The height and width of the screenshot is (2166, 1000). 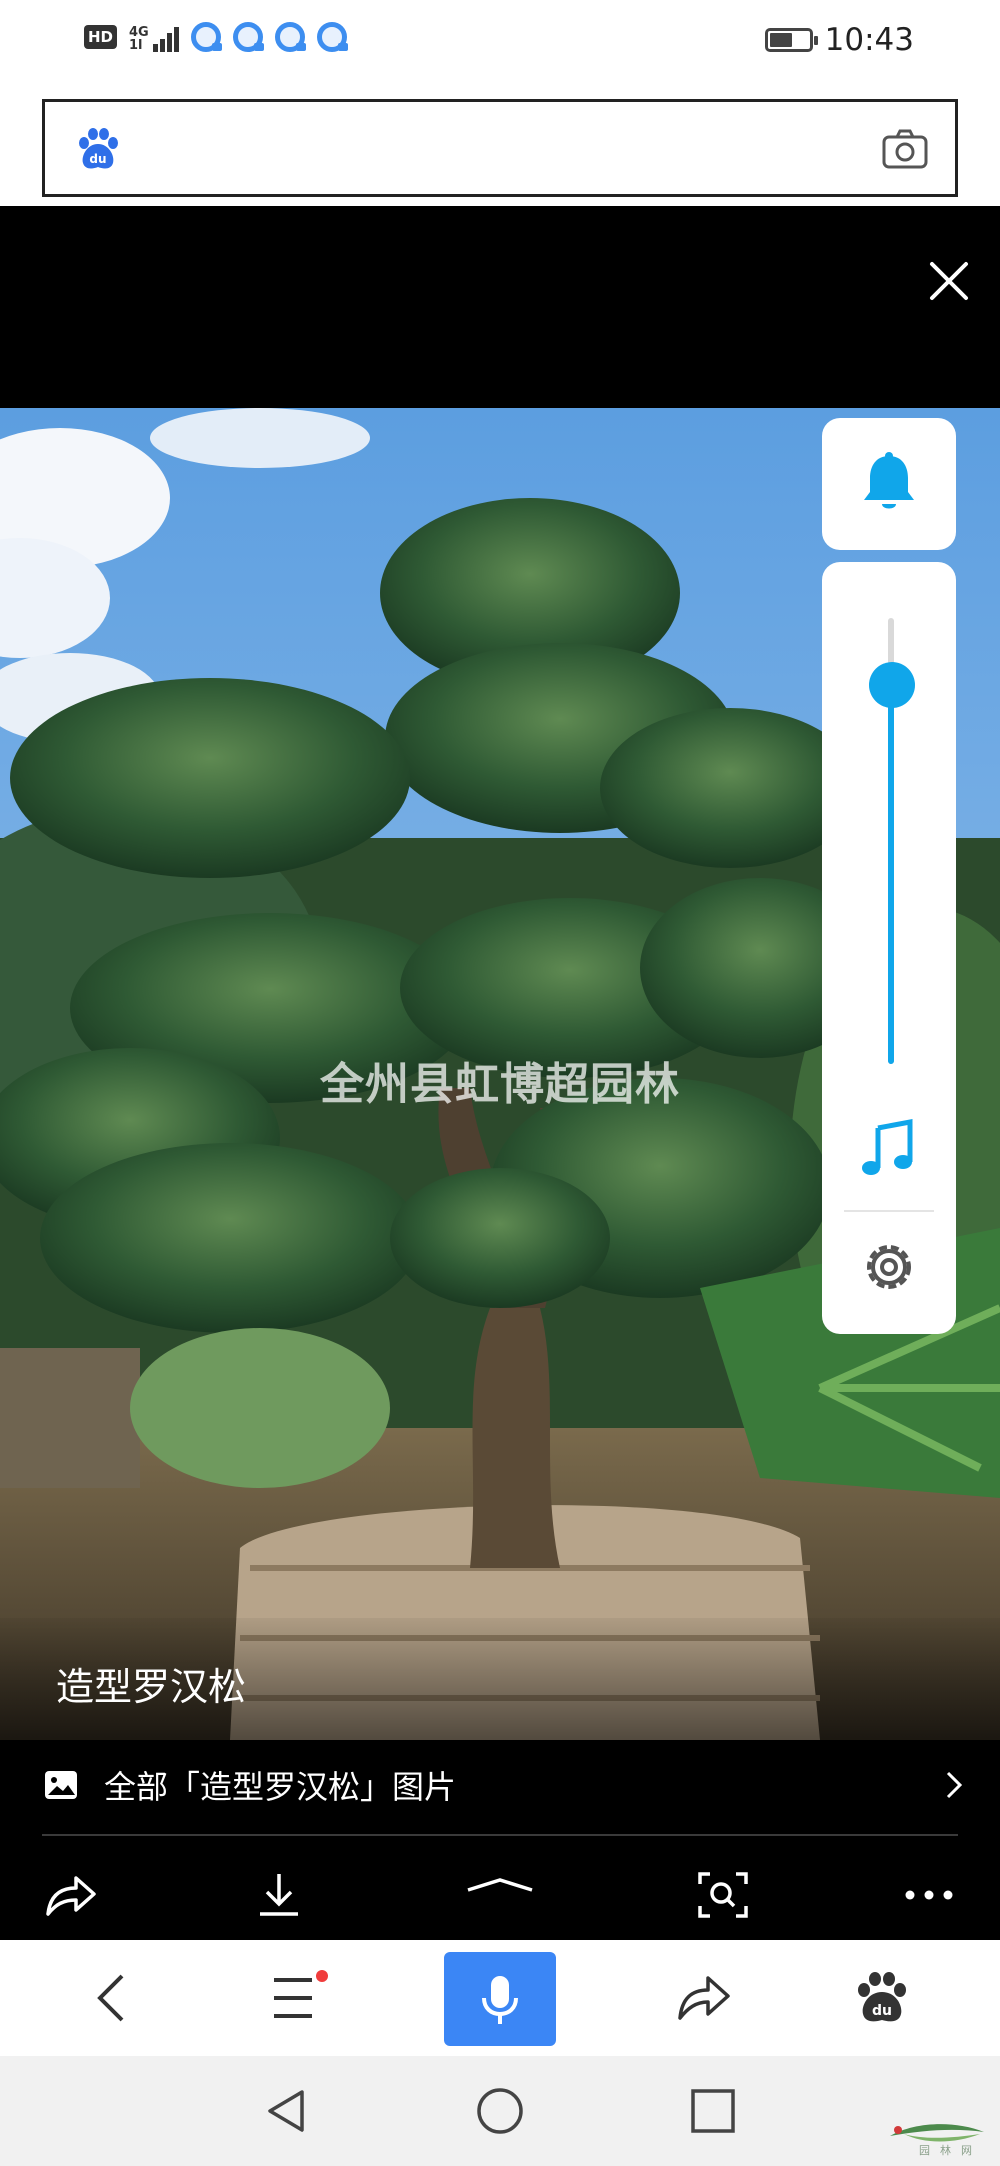 I want to click on clock: 10:43, so click(x=869, y=40).